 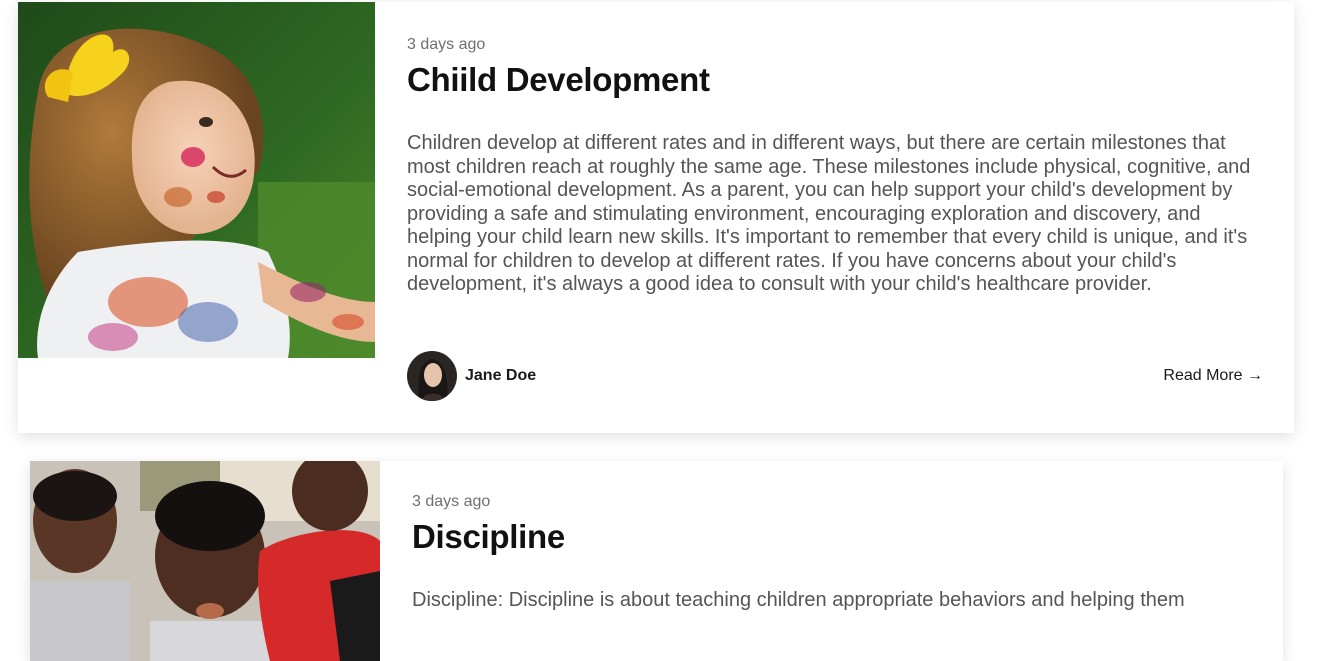 What do you see at coordinates (835, 80) in the screenshot?
I see `post-title: Chiild Development` at bounding box center [835, 80].